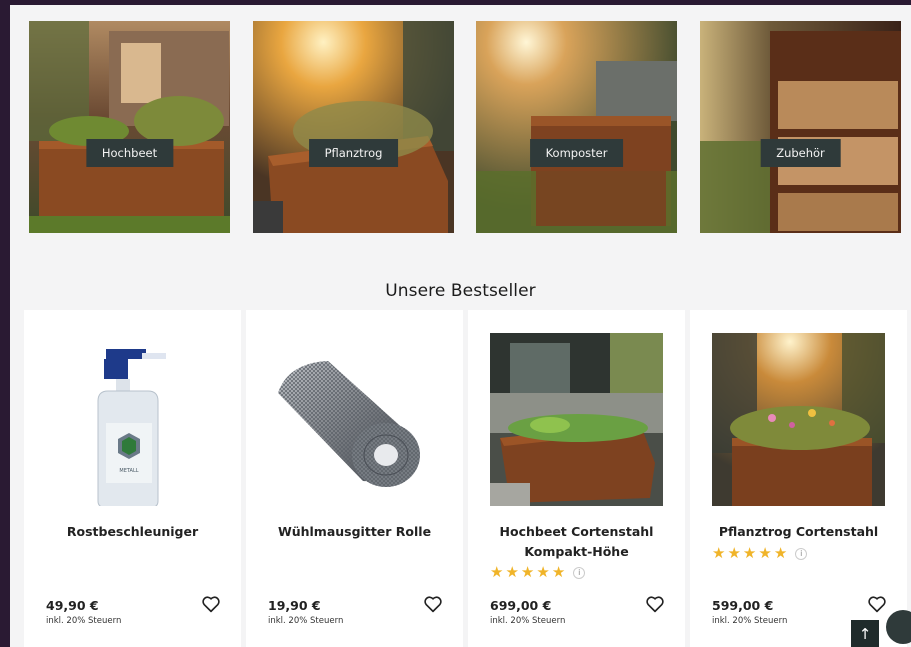 This screenshot has height=647, width=911. Describe the element at coordinates (72, 605) in the screenshot. I see `product-price: 49,90 €` at that location.